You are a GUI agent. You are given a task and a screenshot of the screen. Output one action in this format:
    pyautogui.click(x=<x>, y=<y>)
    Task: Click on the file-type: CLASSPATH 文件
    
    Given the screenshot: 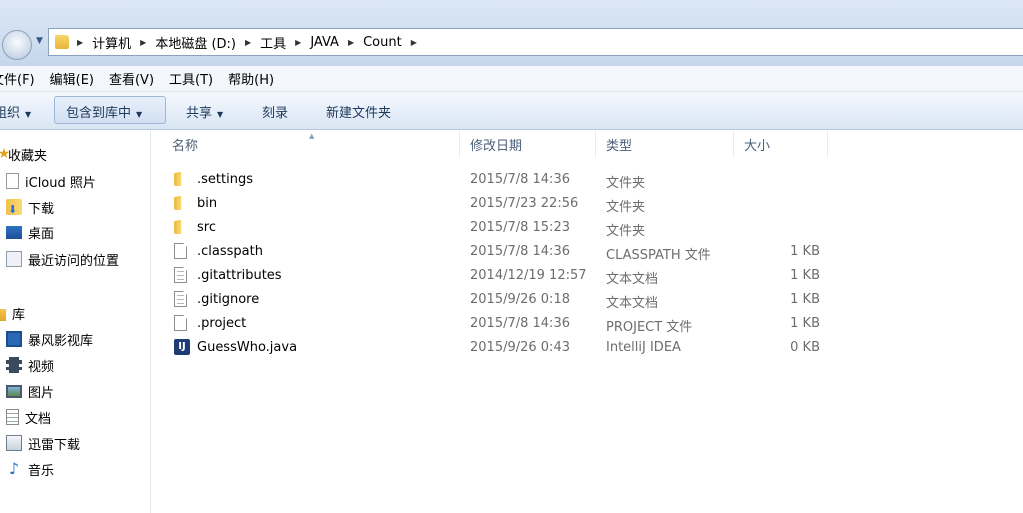 What is the action you would take?
    pyautogui.click(x=658, y=255)
    